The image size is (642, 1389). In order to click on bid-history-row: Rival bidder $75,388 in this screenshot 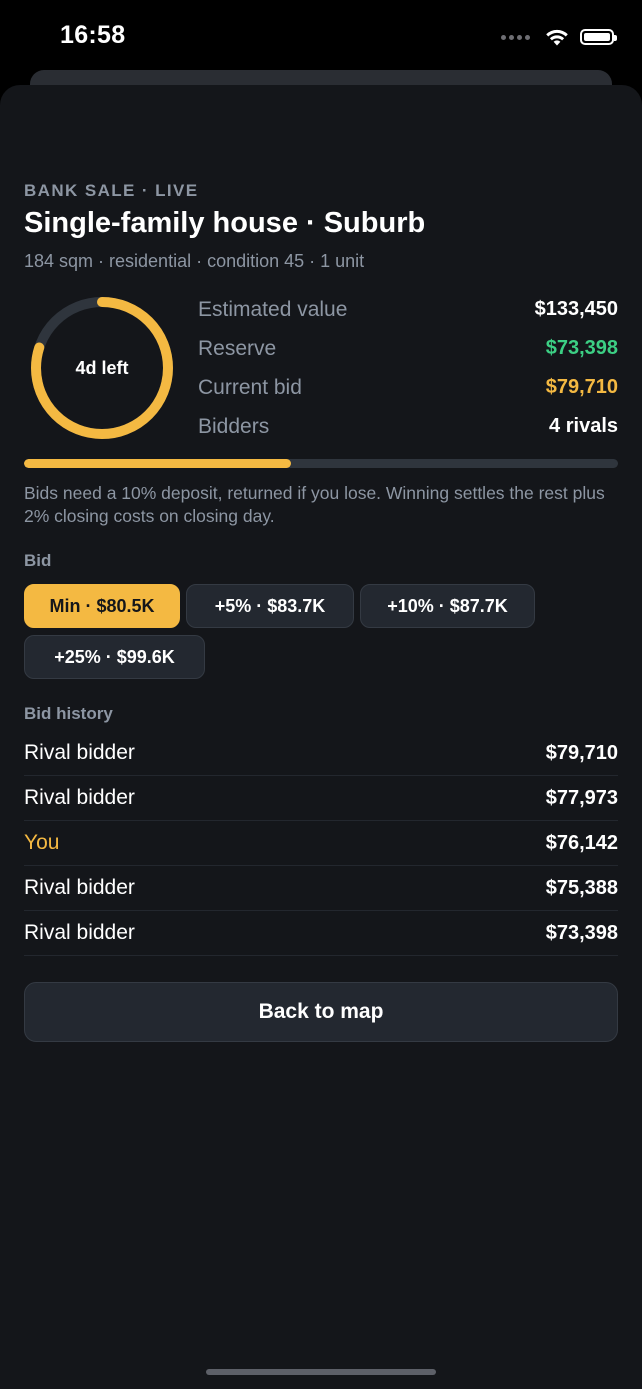, I will do `click(321, 888)`.